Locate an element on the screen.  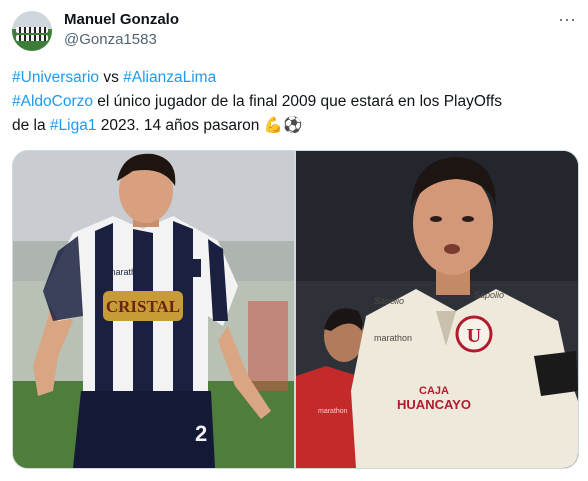
left-shirt-sponsor: CRISTAL is located at coordinates (143, 306).